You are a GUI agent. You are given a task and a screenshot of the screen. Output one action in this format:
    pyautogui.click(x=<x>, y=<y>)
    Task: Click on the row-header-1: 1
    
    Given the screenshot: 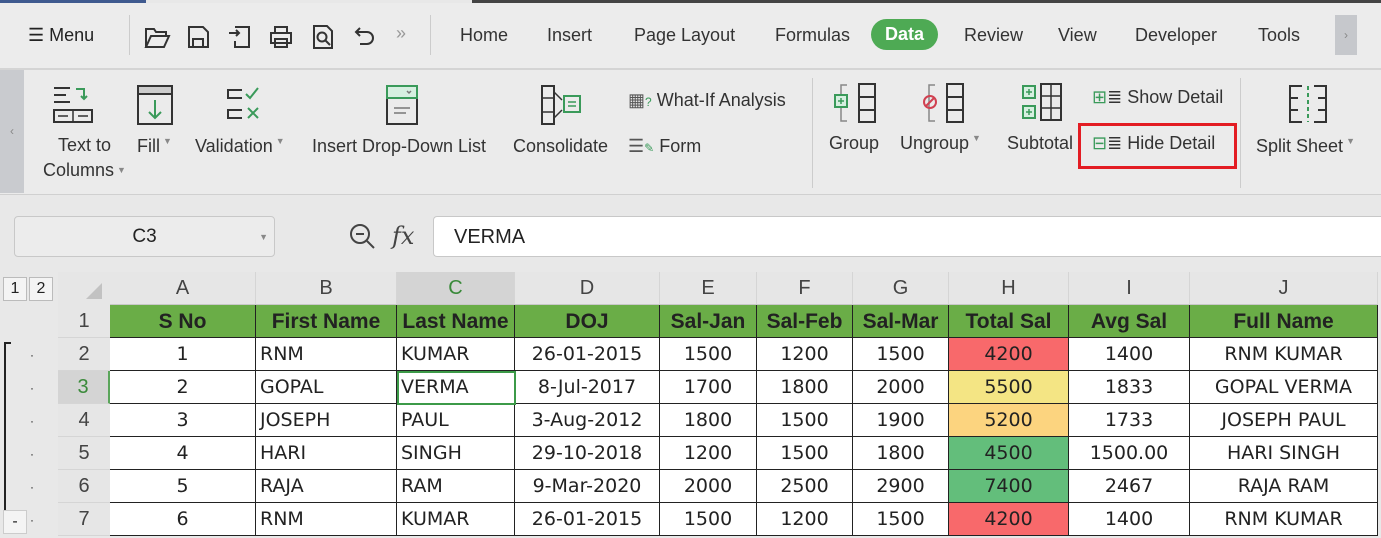 What is the action you would take?
    pyautogui.click(x=84, y=321)
    